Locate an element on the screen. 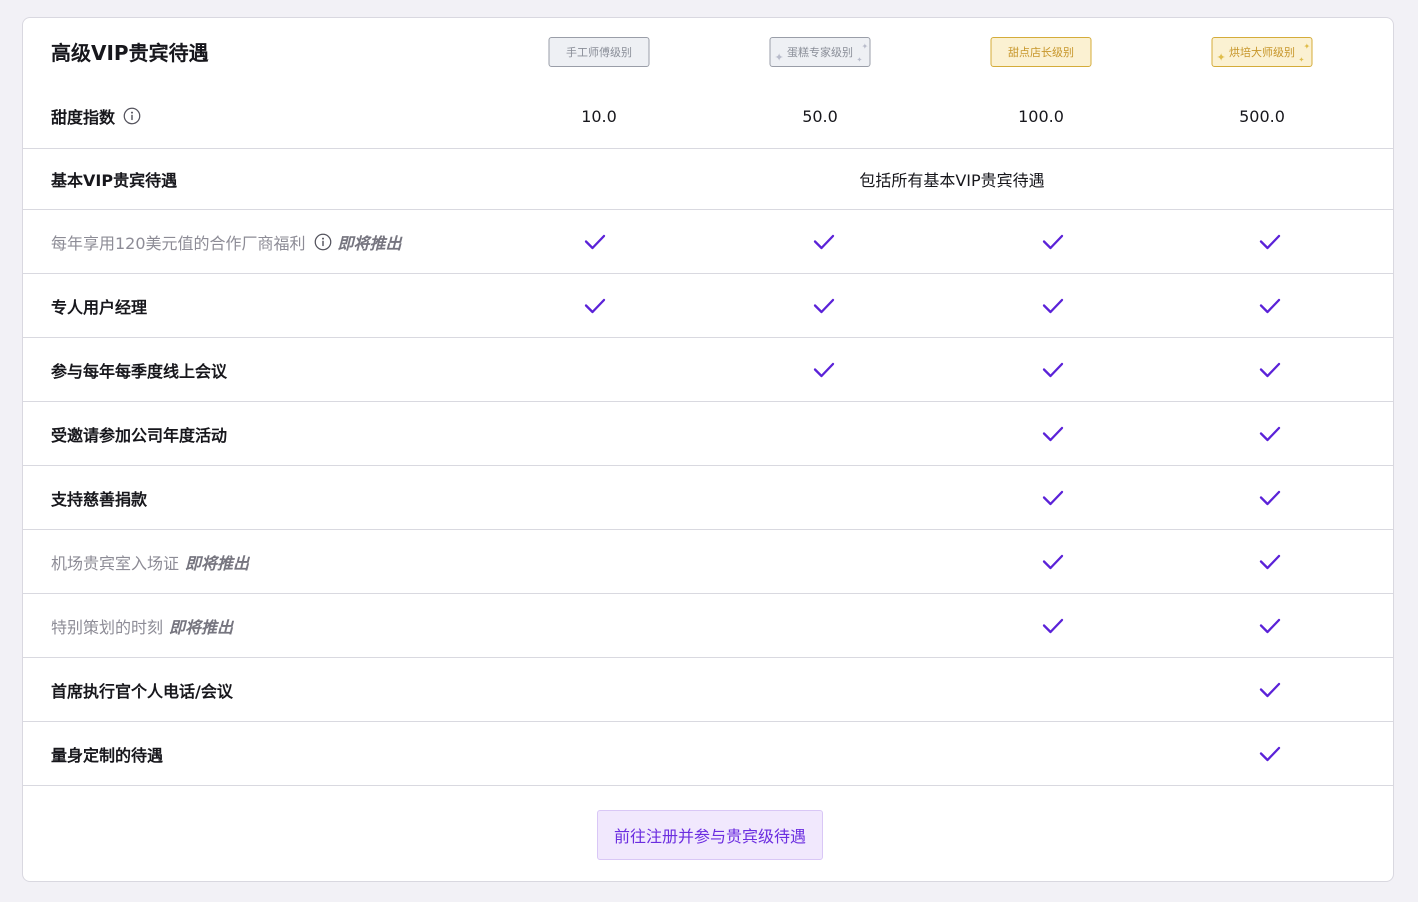 Image resolution: width=1418 pixels, height=902 pixels. benefit-label: 参与每年每季度线上会议 is located at coordinates (139, 369).